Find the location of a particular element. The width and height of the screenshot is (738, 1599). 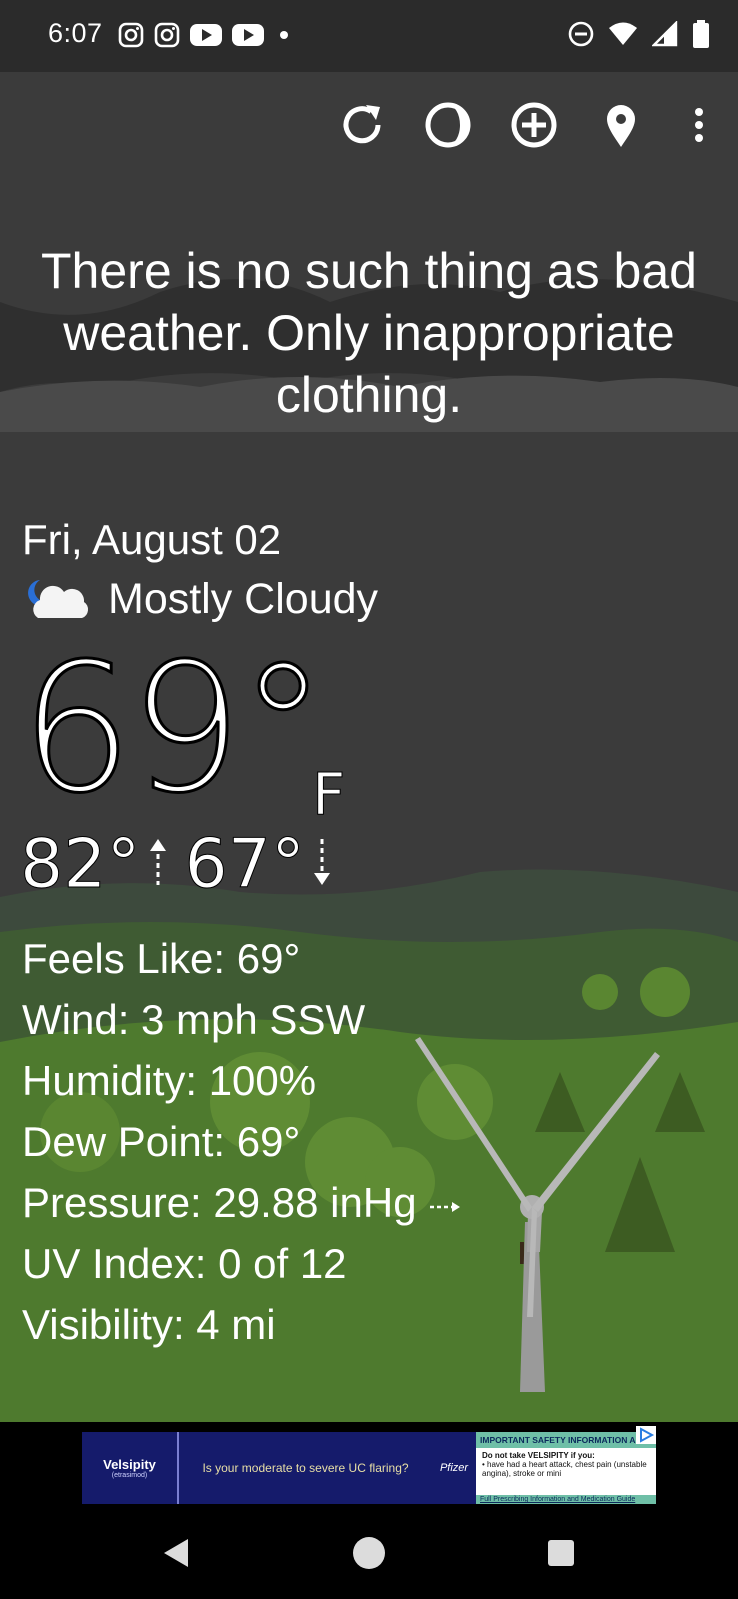

system-icons is located at coordinates (639, 34).